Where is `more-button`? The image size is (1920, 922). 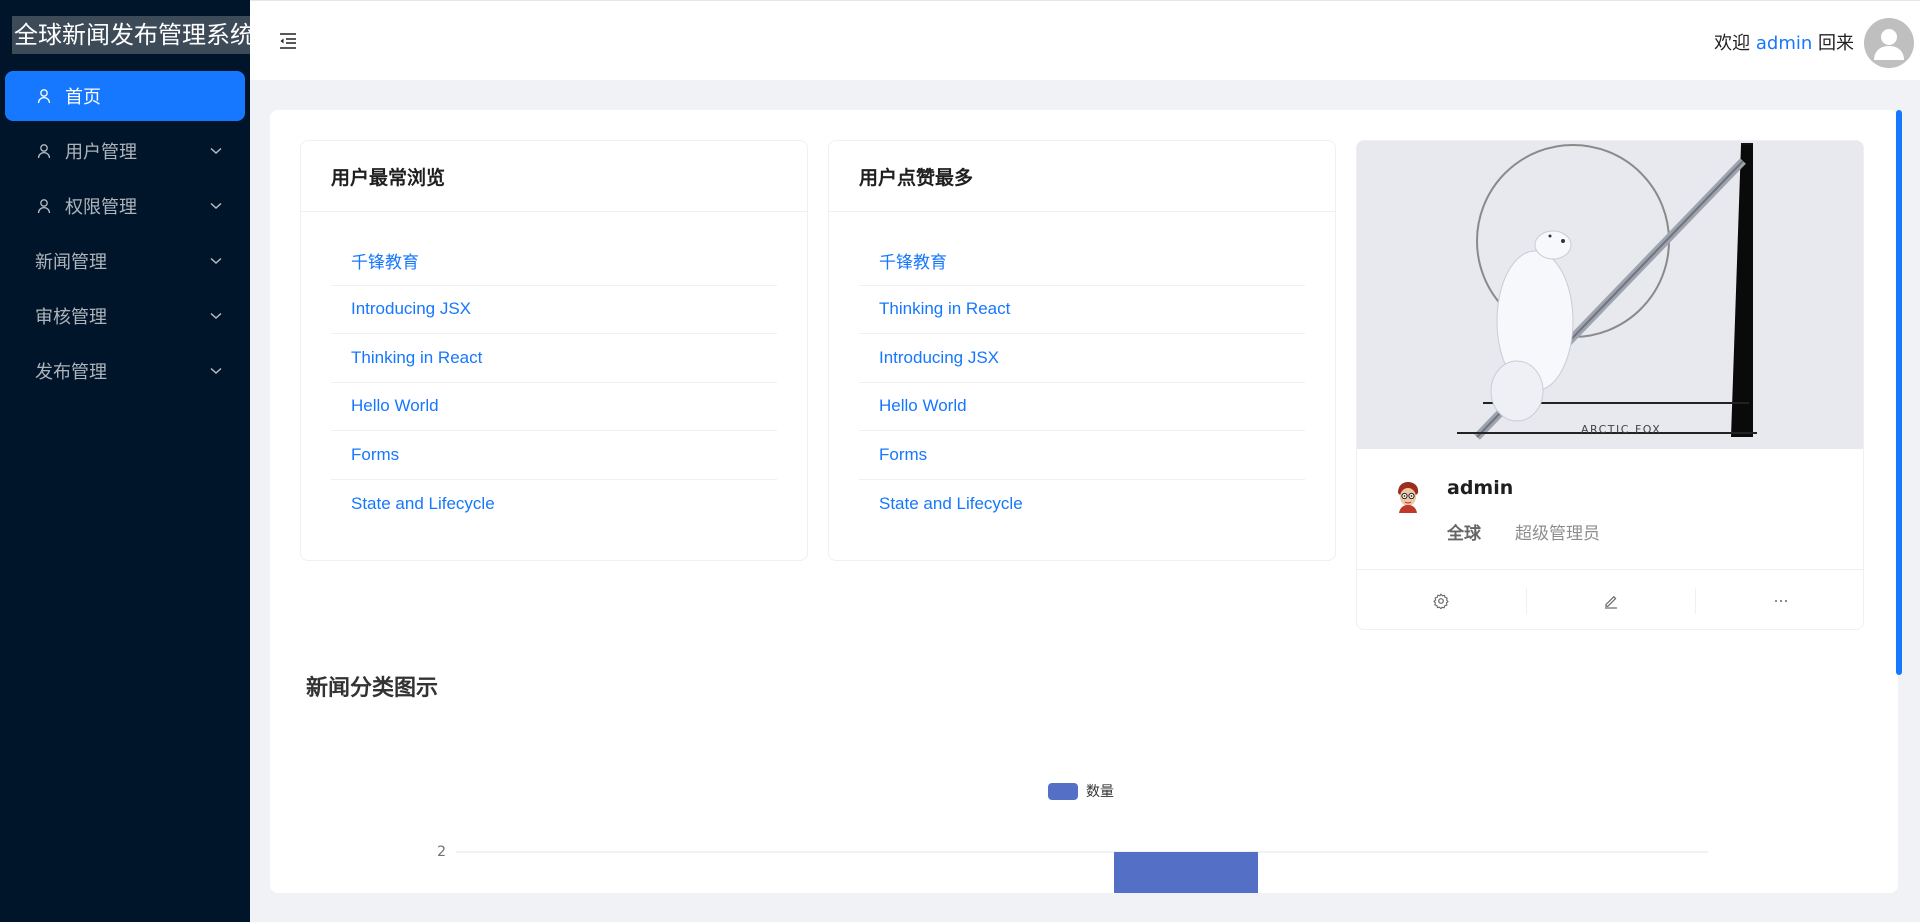
more-button is located at coordinates (1779, 601).